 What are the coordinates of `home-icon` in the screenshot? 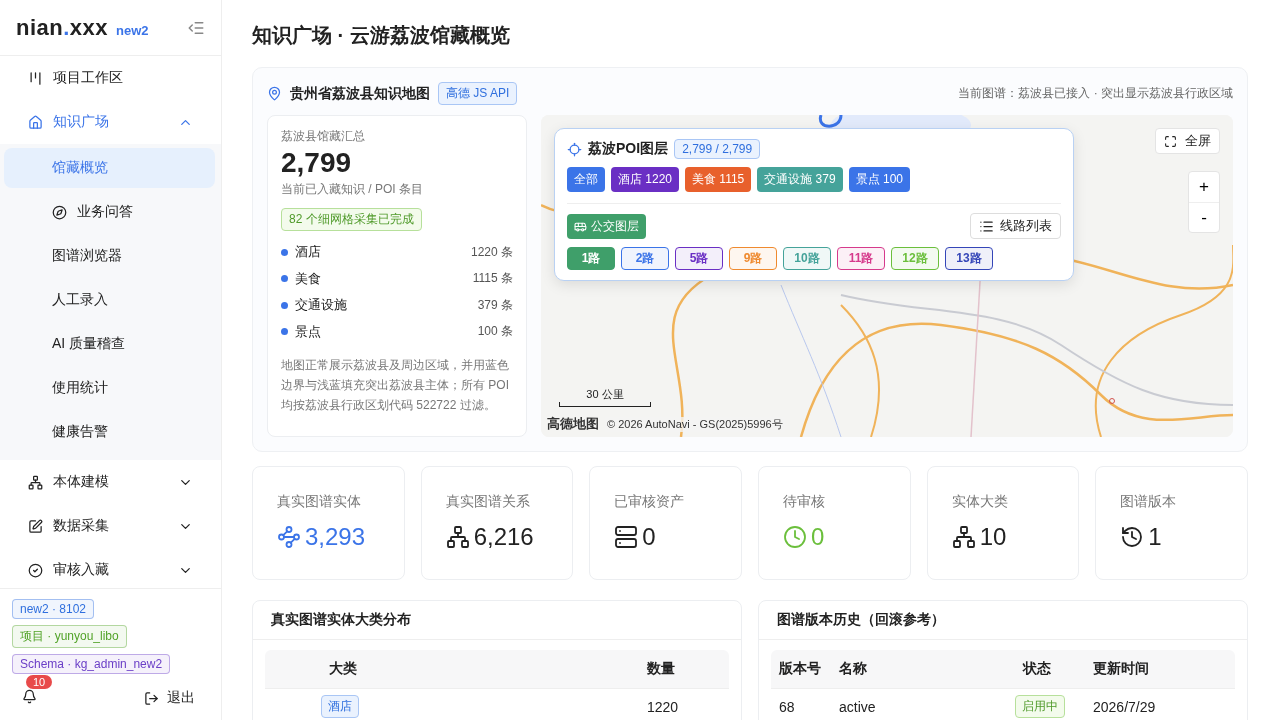 It's located at (35, 122).